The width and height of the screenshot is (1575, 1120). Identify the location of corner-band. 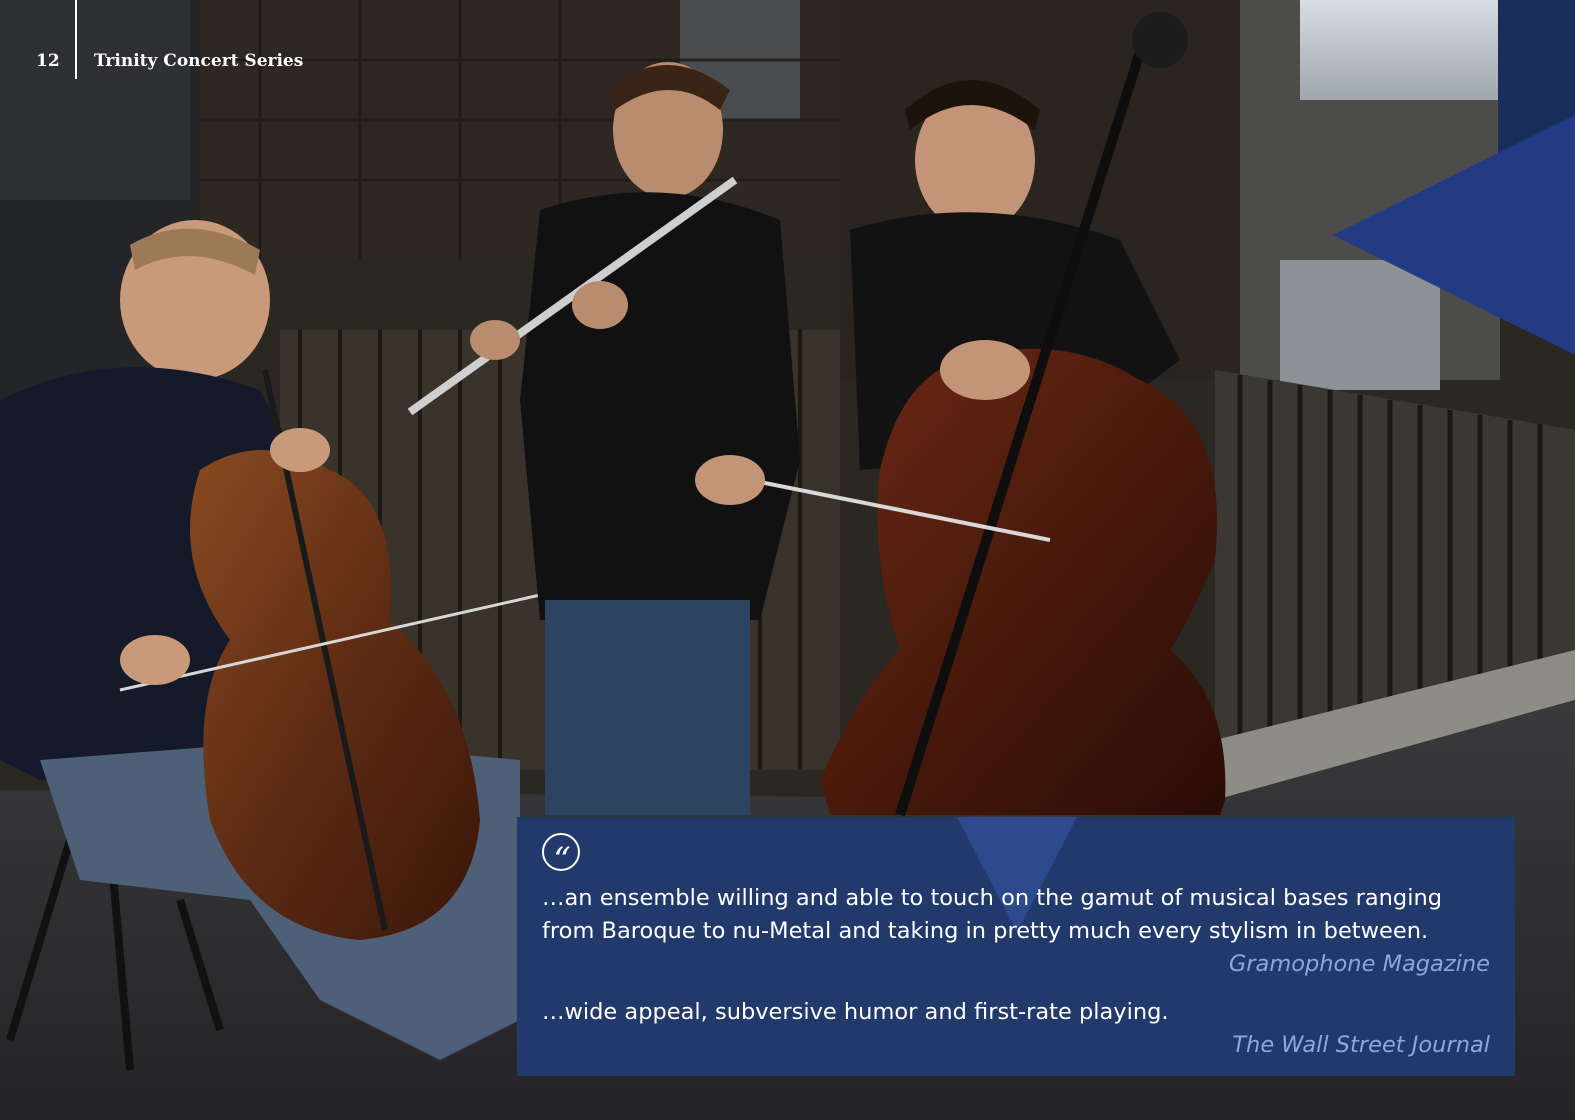
(1536, 80).